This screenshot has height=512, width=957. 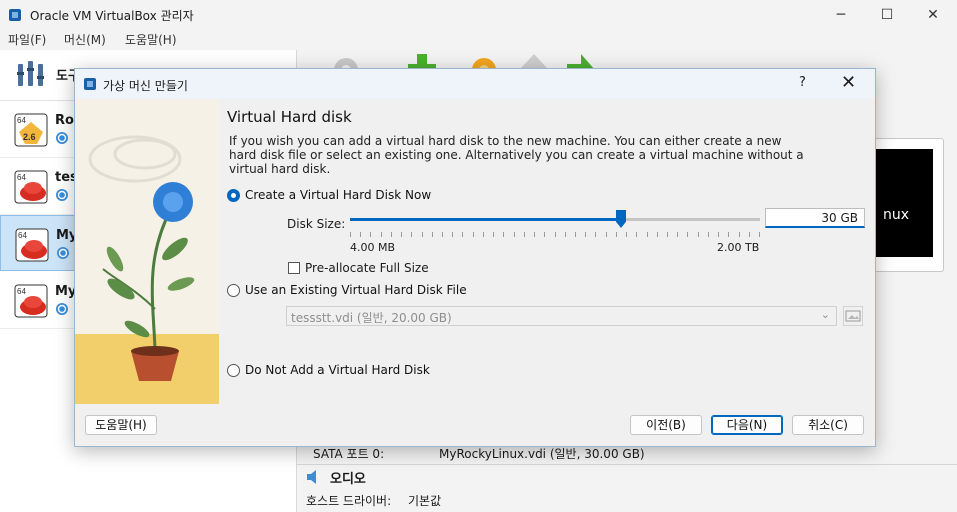 What do you see at coordinates (902, 203) in the screenshot?
I see `preview-screen: nux` at bounding box center [902, 203].